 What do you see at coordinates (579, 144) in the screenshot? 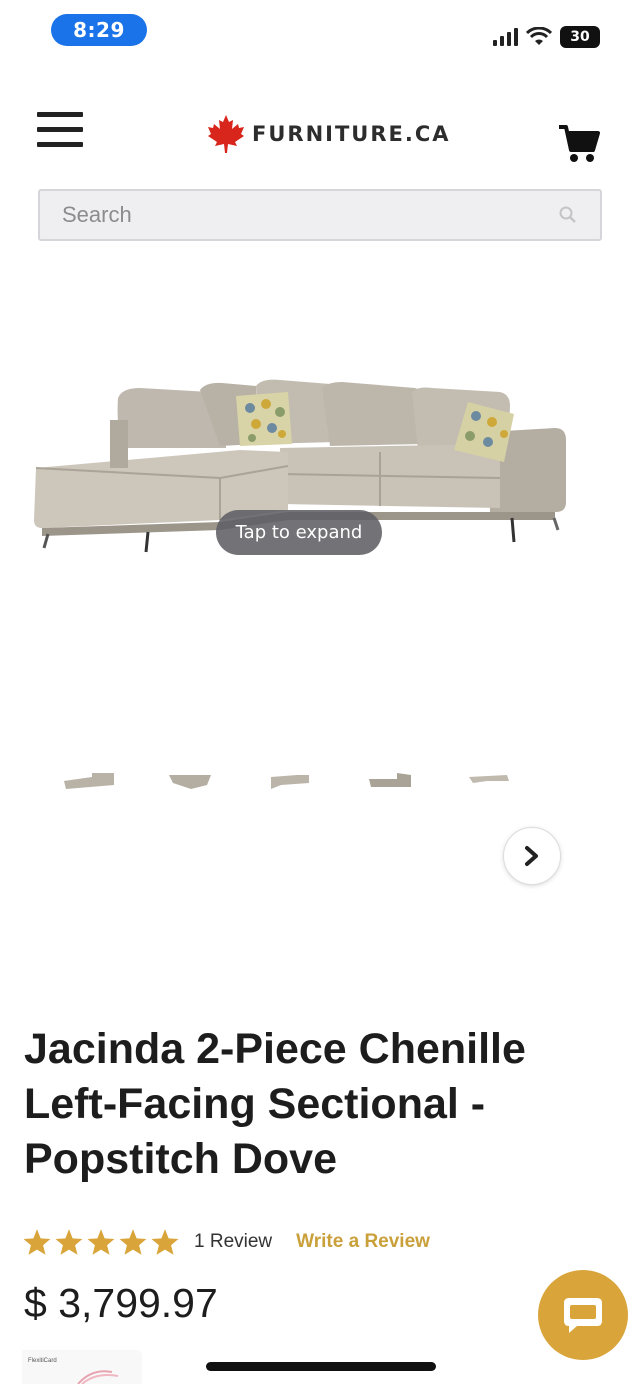
I see `cart-icon` at bounding box center [579, 144].